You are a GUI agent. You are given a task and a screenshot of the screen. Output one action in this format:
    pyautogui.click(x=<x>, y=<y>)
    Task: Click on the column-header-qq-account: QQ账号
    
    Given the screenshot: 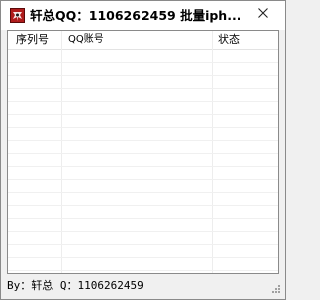 What is the action you would take?
    pyautogui.click(x=137, y=40)
    